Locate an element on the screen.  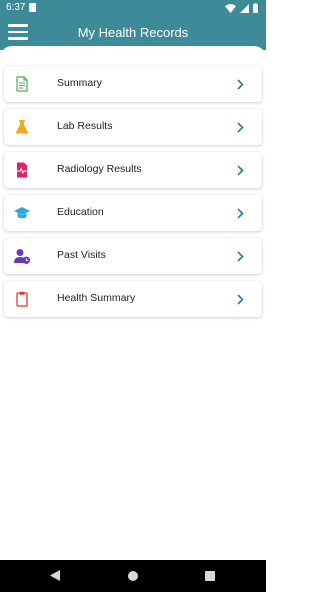
document-icon is located at coordinates (22, 84).